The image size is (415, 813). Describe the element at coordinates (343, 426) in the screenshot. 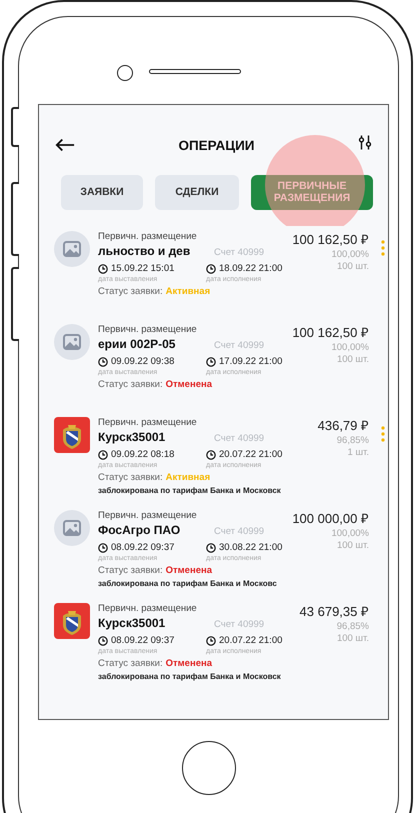

I see `amount: 436,79 ₽` at that location.